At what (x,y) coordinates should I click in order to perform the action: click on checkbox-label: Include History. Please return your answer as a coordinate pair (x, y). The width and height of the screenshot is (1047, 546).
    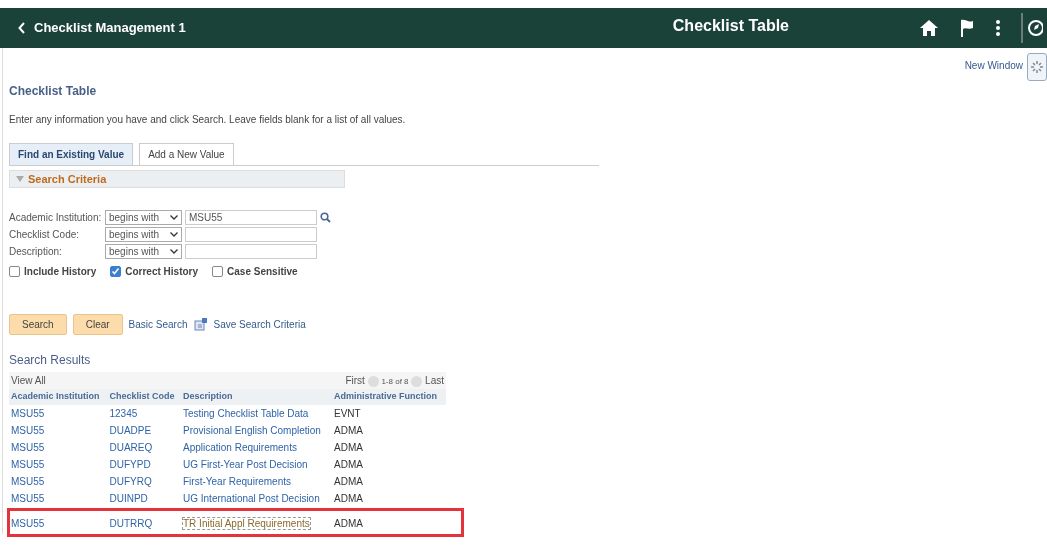
    Looking at the image, I should click on (60, 272).